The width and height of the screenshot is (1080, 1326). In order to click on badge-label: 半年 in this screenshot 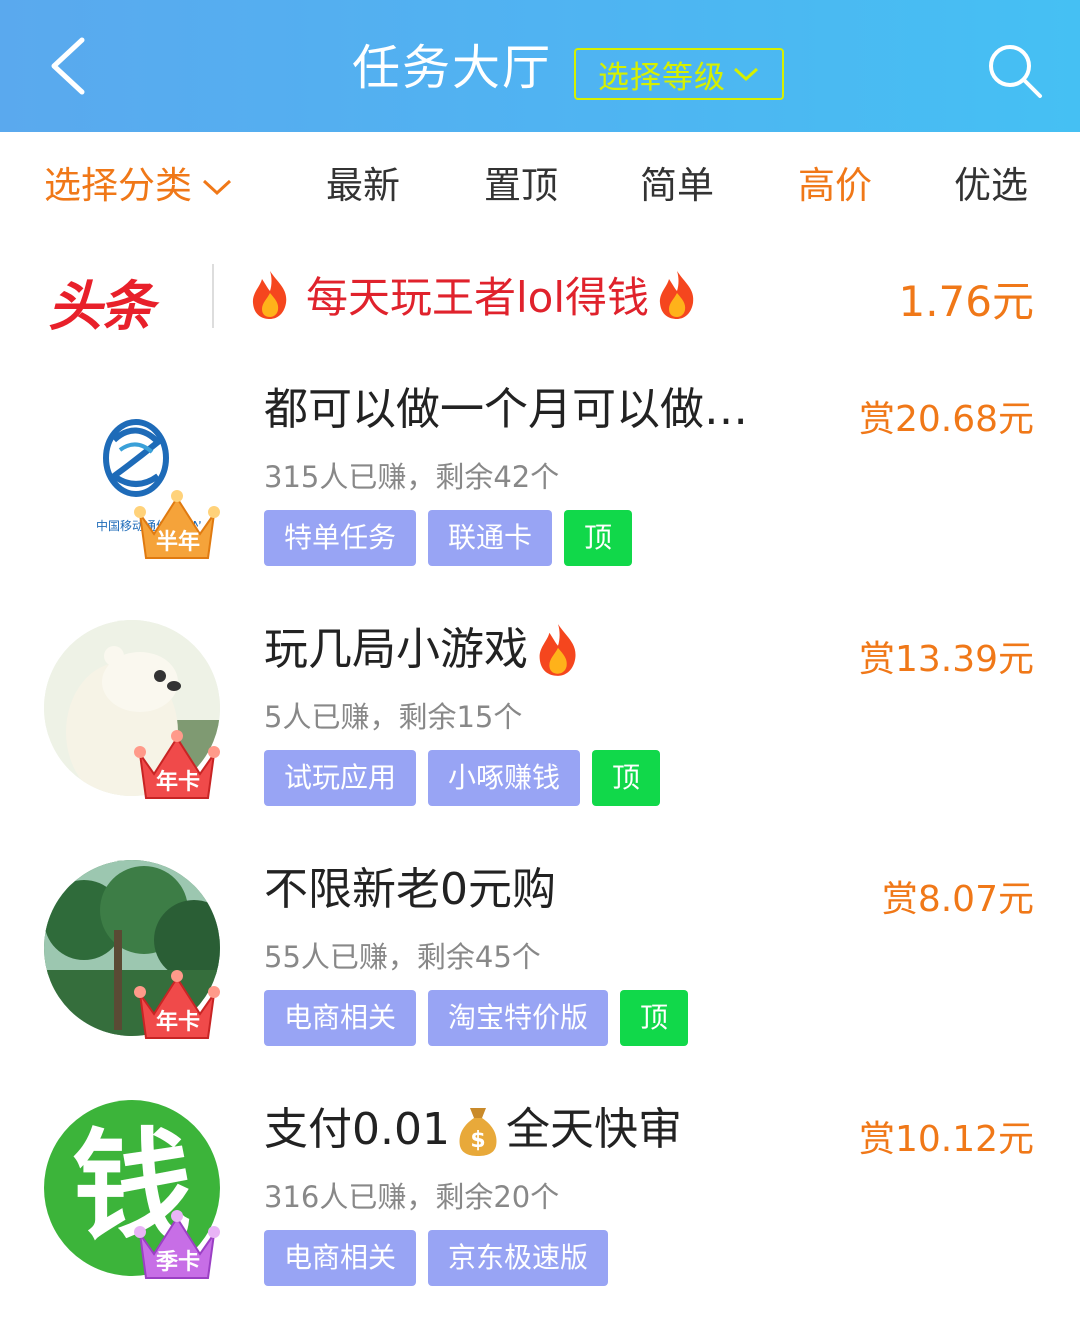, I will do `click(177, 542)`.